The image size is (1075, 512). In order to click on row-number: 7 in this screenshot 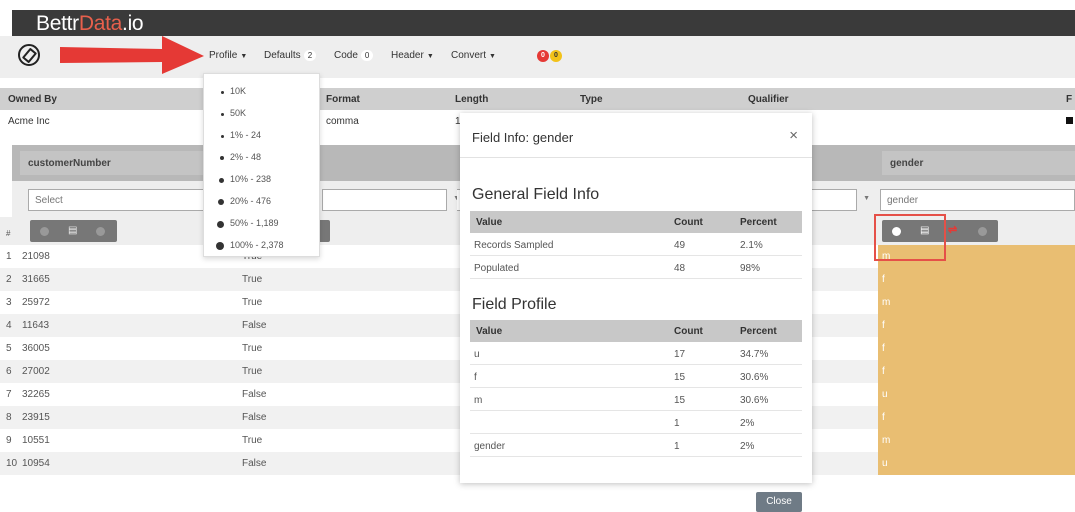, I will do `click(9, 394)`.